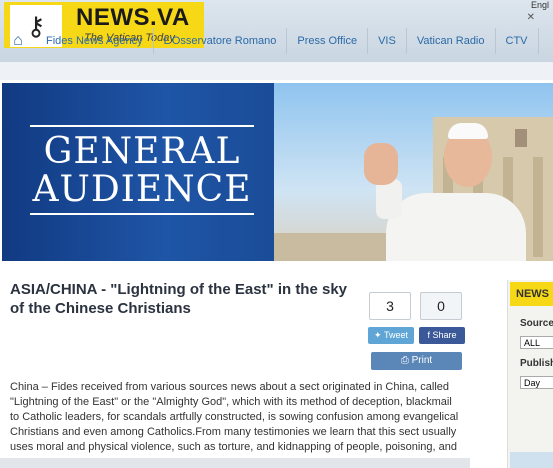 The image size is (553, 468). Describe the element at coordinates (531, 17) in the screenshot. I see `close-icon: ✕` at that location.